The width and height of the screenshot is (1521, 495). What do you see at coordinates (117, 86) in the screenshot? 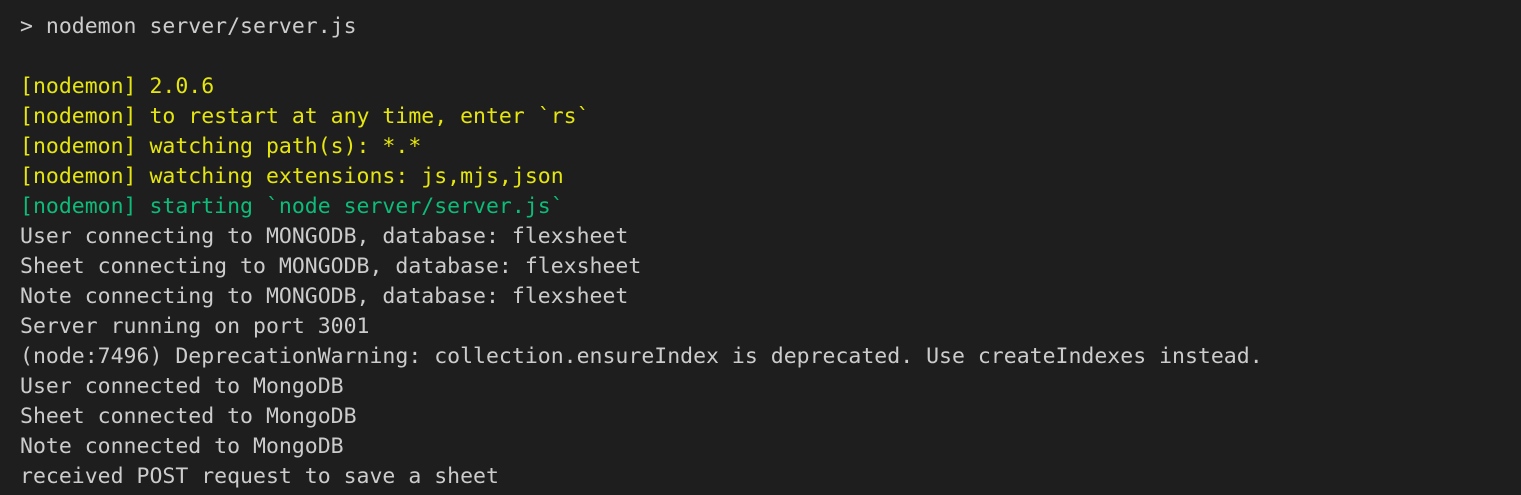
I see `nodemon-version-line: [nodemon] 2.0.6` at bounding box center [117, 86].